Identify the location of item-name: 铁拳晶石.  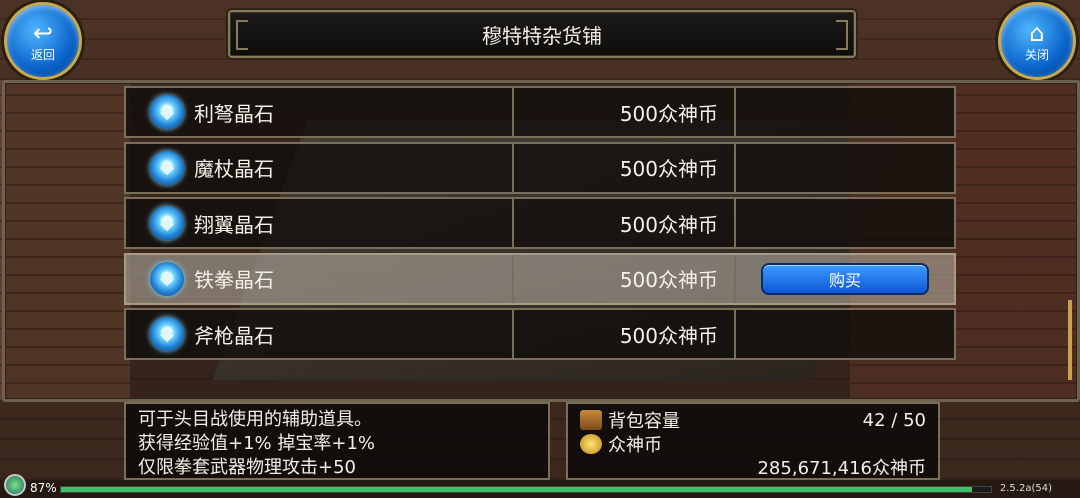
(234, 280).